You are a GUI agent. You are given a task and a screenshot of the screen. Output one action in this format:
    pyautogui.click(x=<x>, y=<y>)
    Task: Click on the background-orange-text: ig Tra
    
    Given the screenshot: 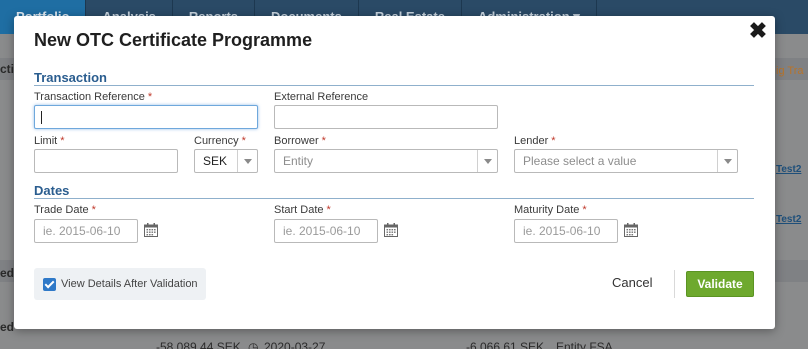 What is the action you would take?
    pyautogui.click(x=790, y=71)
    